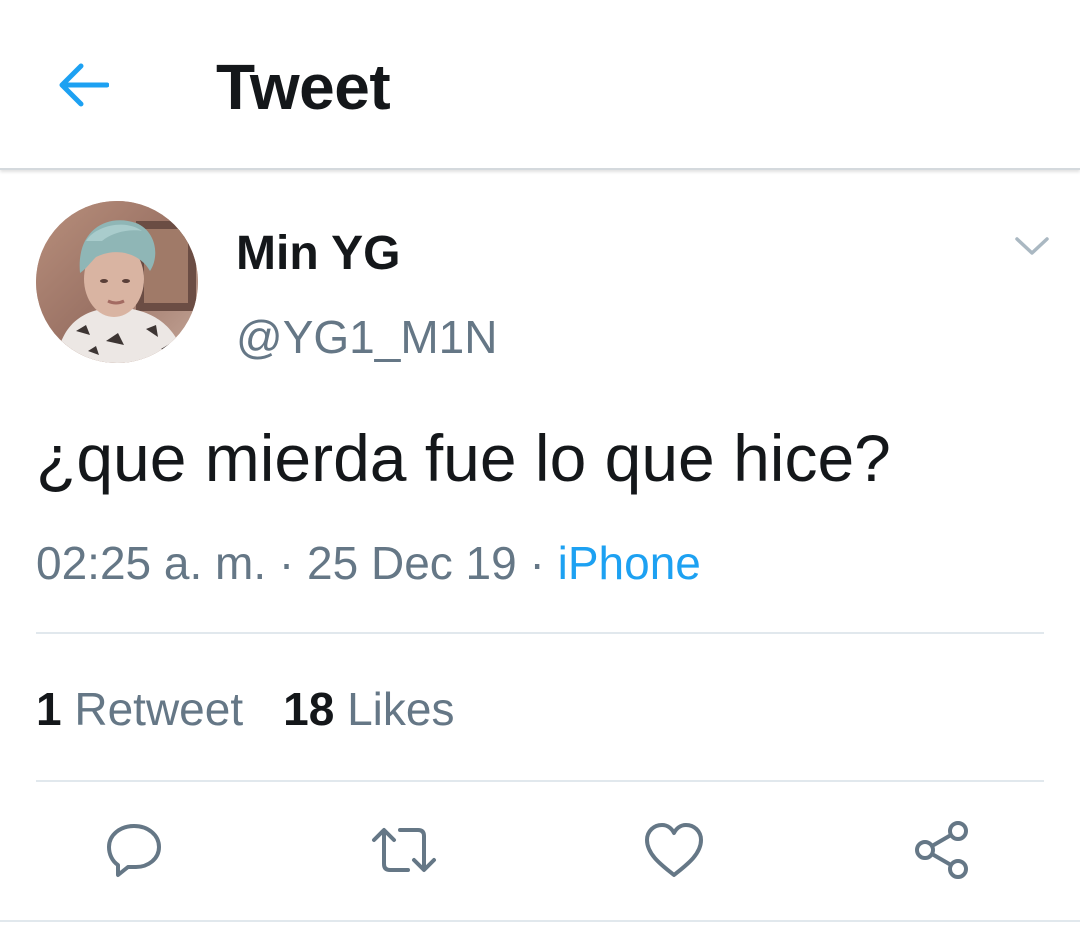  What do you see at coordinates (245, 709) in the screenshot?
I see `tweet-stats: 1 Retweet 18 Likes` at bounding box center [245, 709].